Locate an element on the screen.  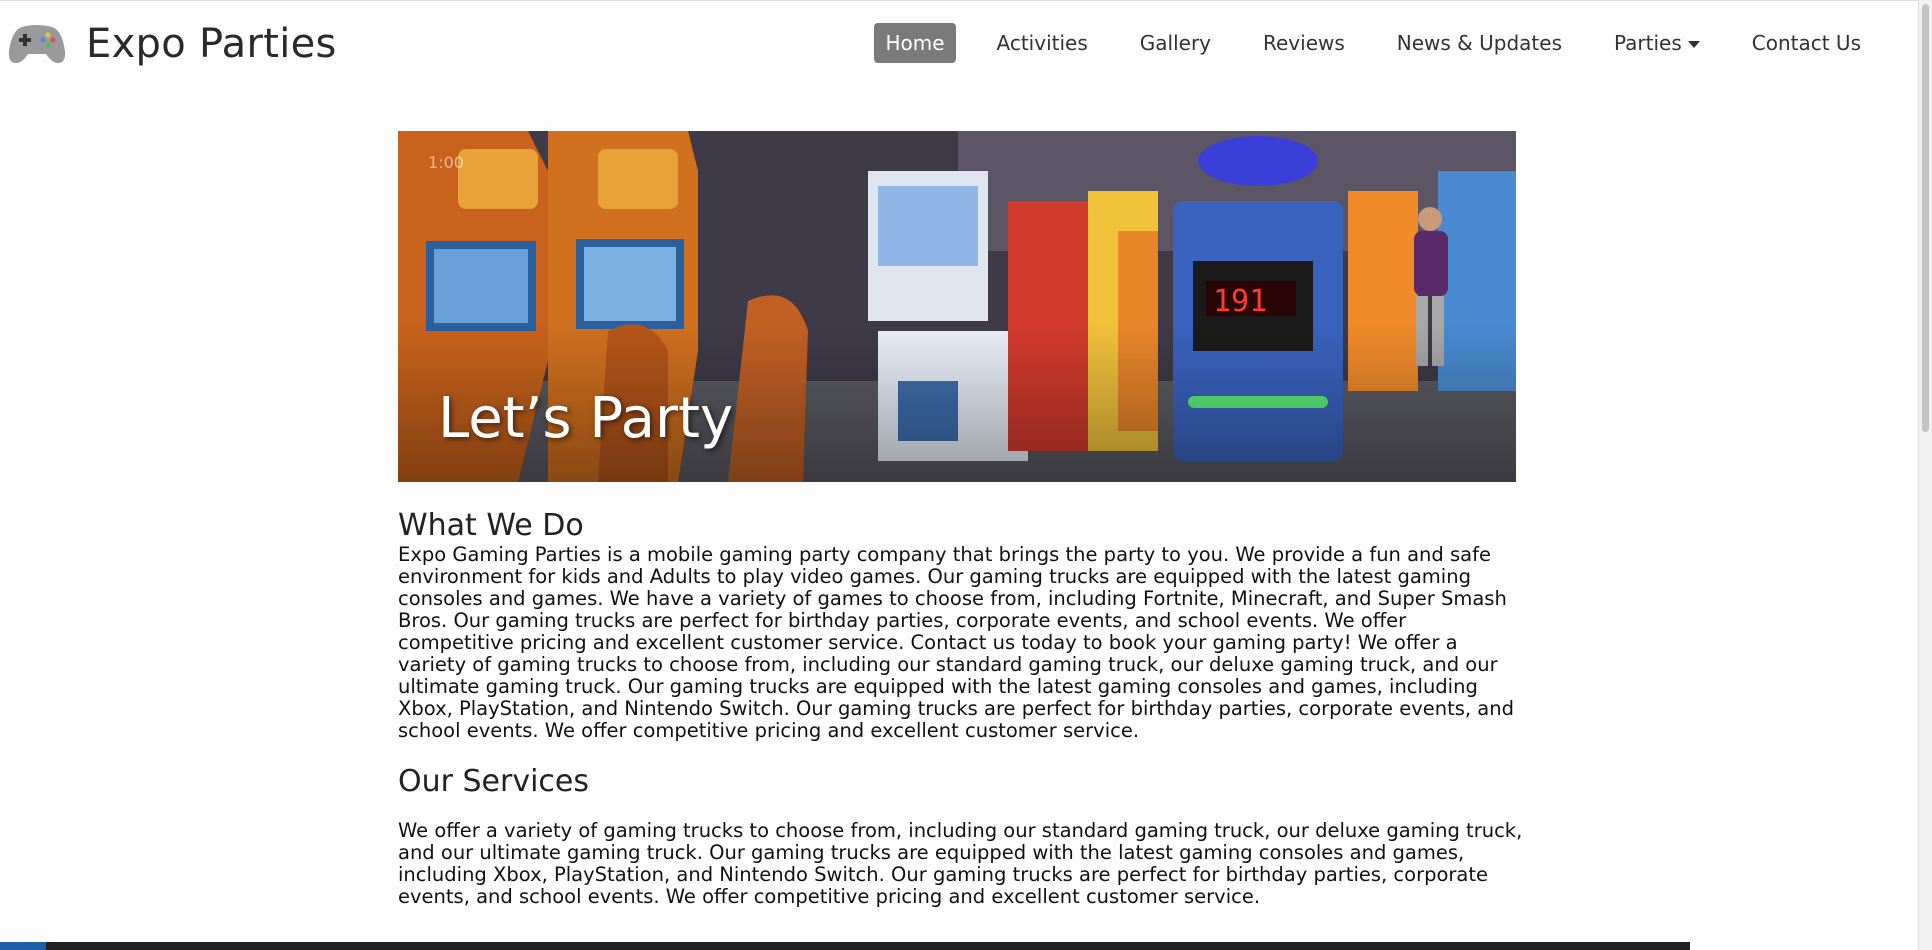
nav-contact-us-label: Contact Us is located at coordinates (1806, 43).